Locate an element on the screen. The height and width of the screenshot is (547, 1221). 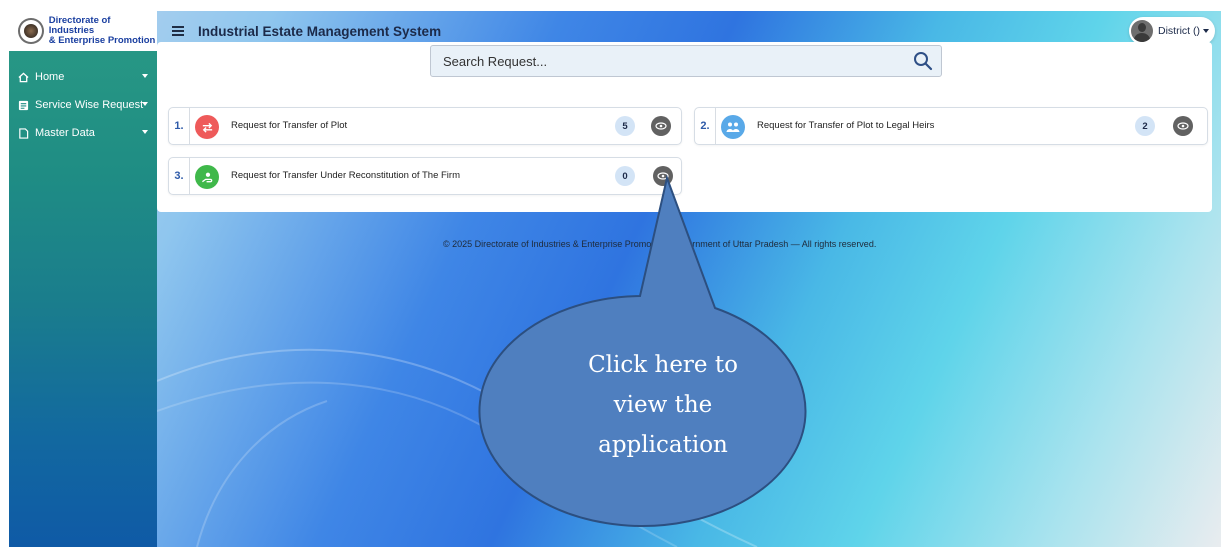
list-icon is located at coordinates (23, 105).